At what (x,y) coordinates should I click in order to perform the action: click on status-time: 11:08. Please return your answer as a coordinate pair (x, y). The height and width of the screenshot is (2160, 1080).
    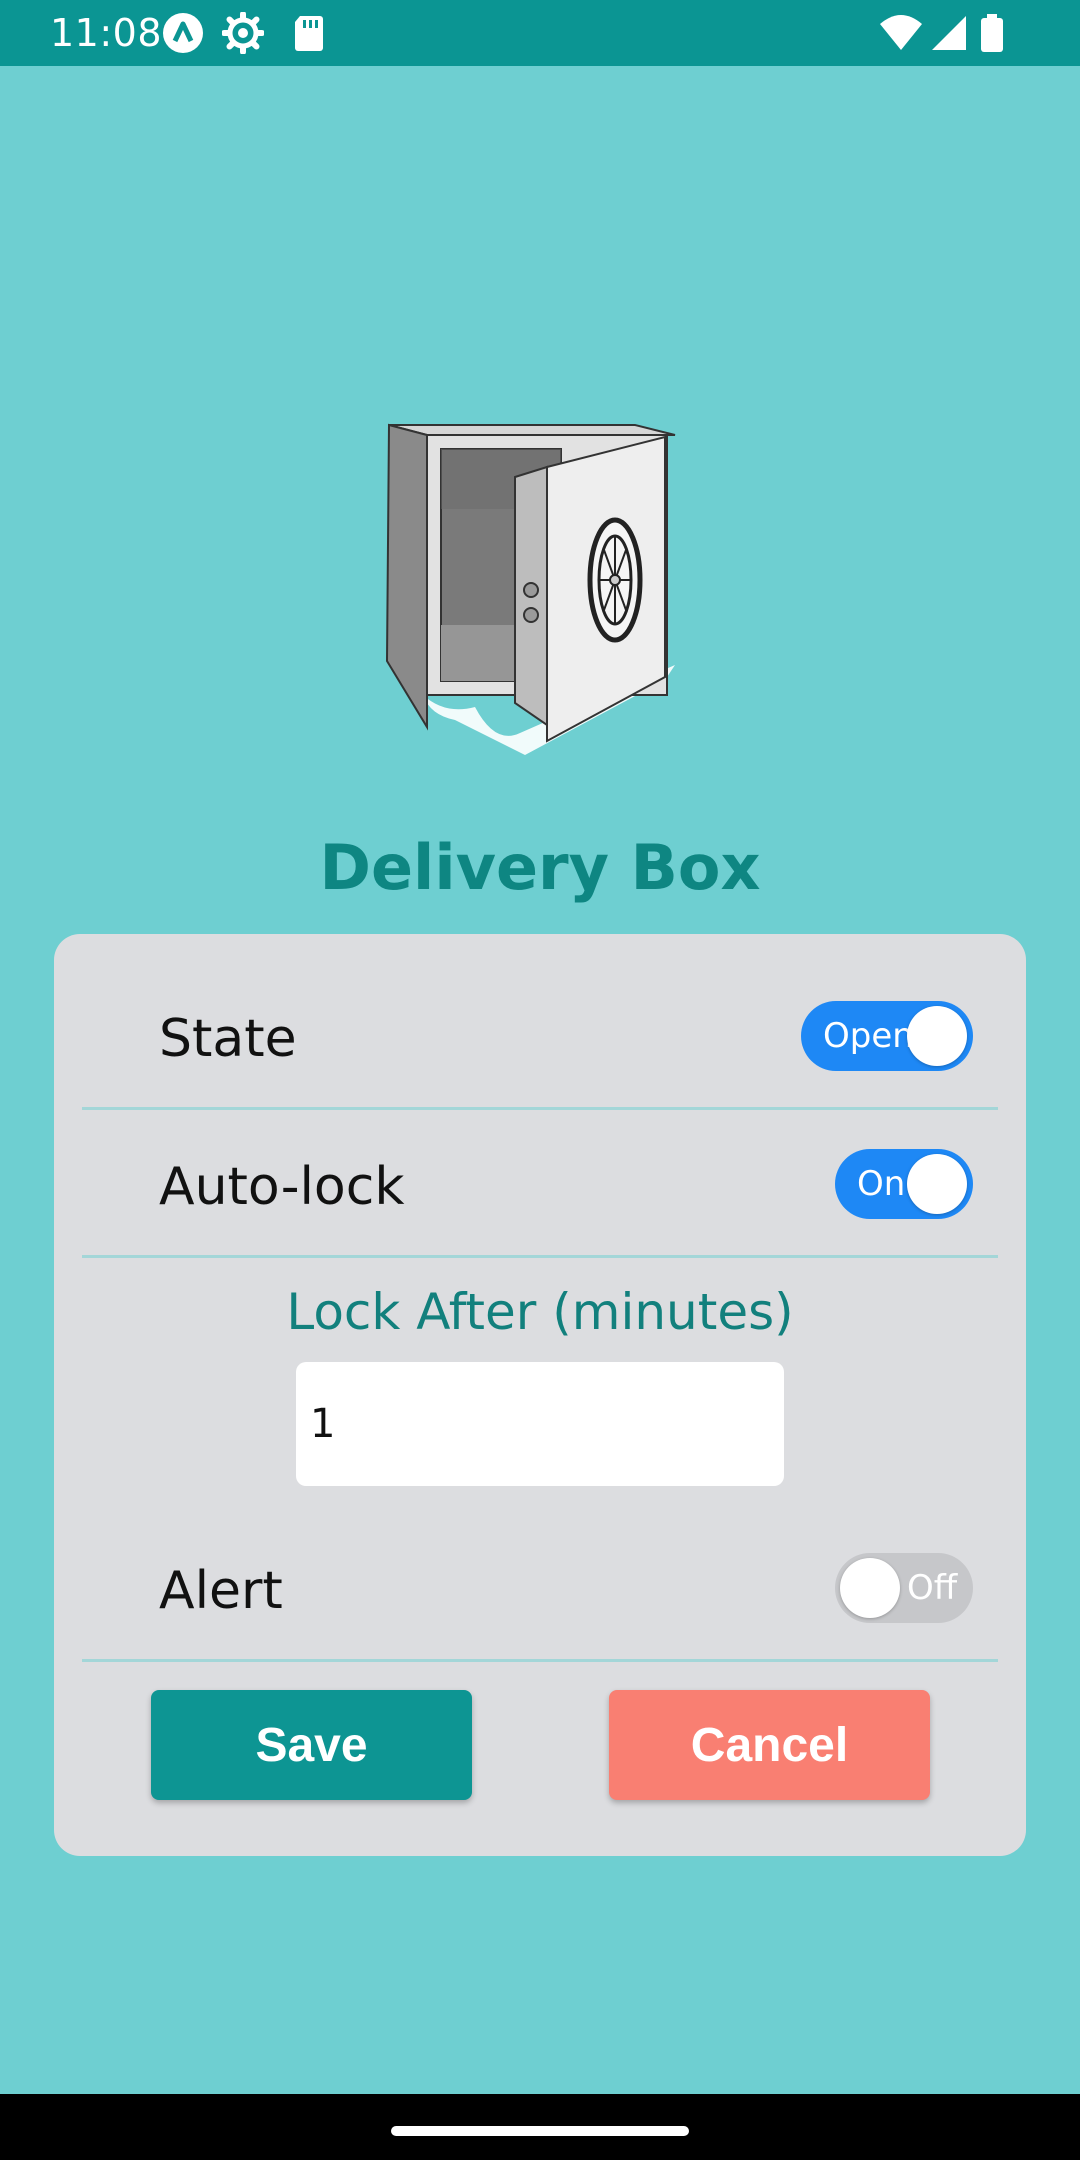
    Looking at the image, I should click on (106, 33).